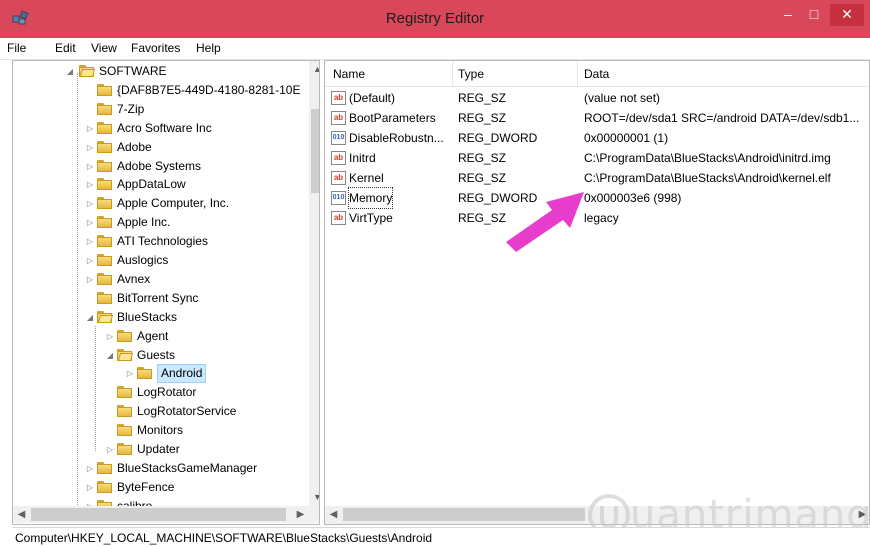  What do you see at coordinates (597, 218) in the screenshot?
I see `value-row: ab VirtType REG_SZ legacy` at bounding box center [597, 218].